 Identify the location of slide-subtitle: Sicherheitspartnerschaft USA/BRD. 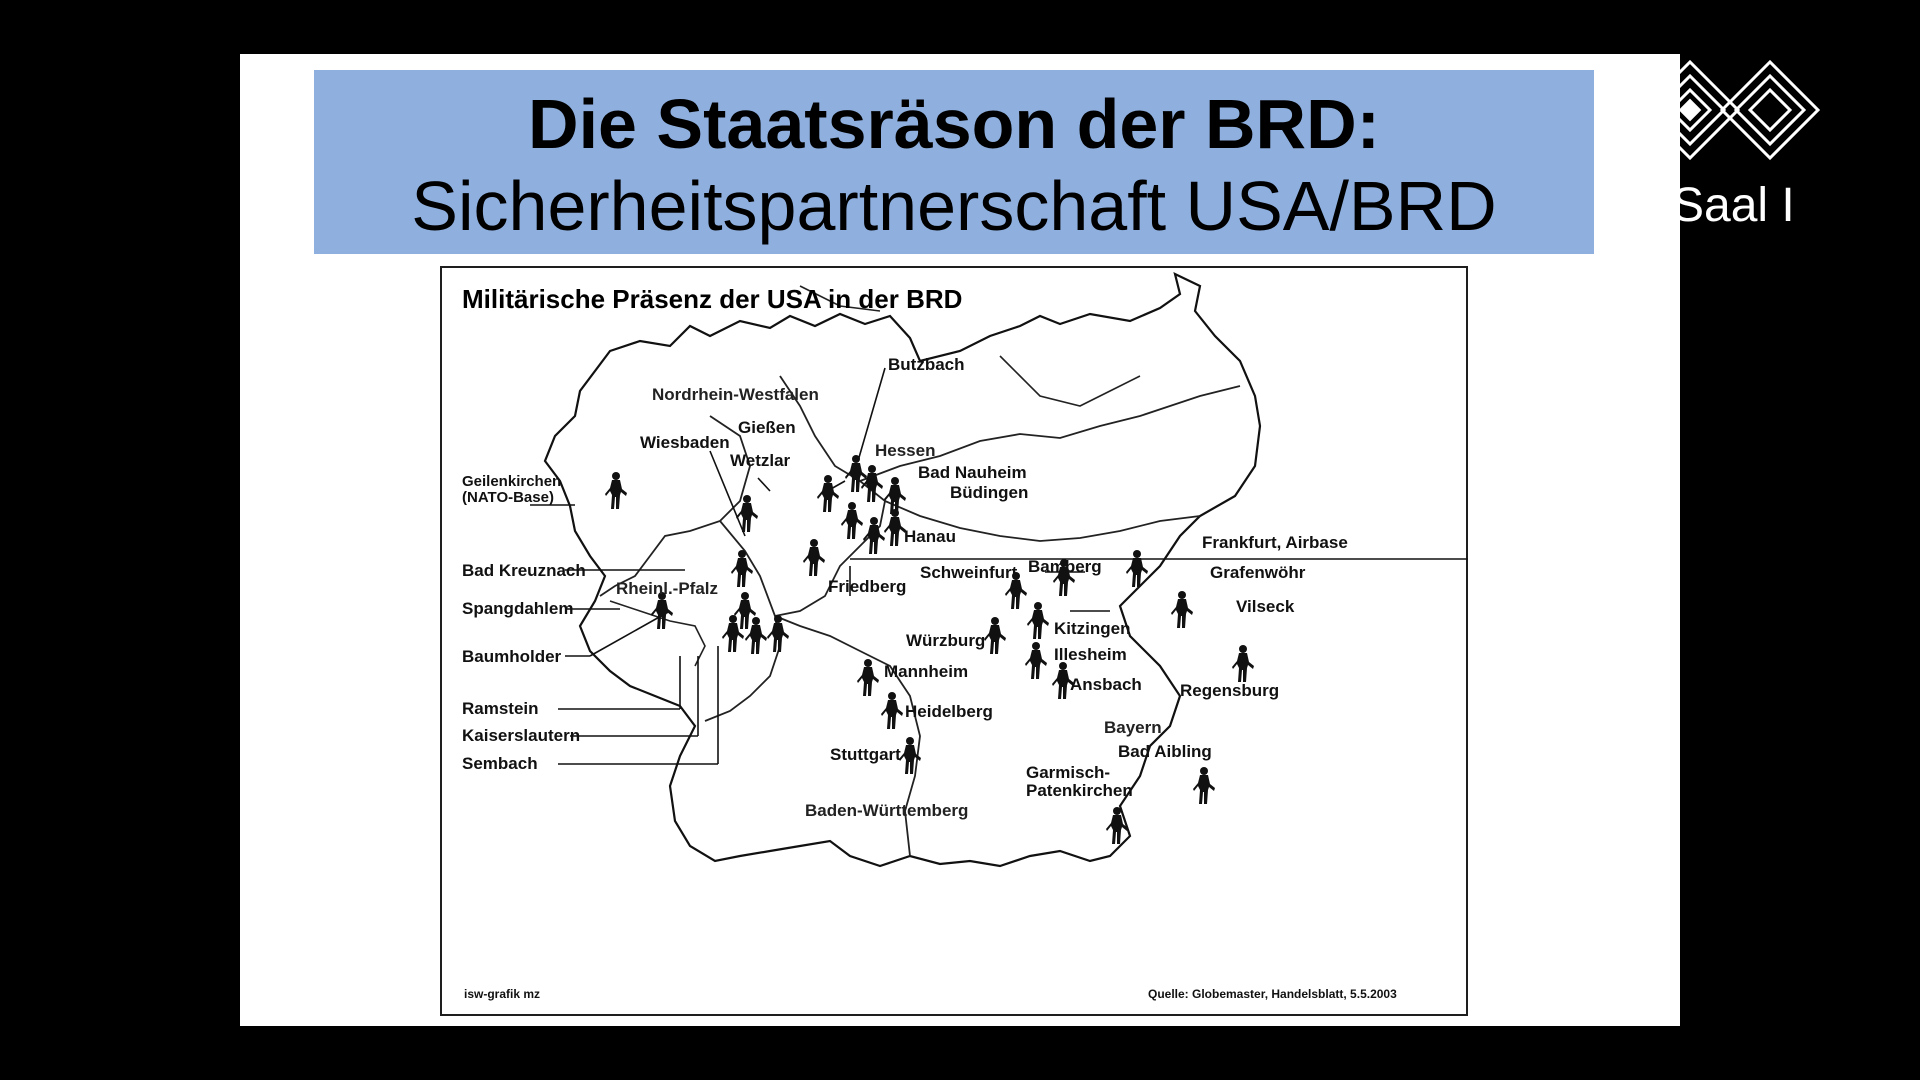
(954, 206).